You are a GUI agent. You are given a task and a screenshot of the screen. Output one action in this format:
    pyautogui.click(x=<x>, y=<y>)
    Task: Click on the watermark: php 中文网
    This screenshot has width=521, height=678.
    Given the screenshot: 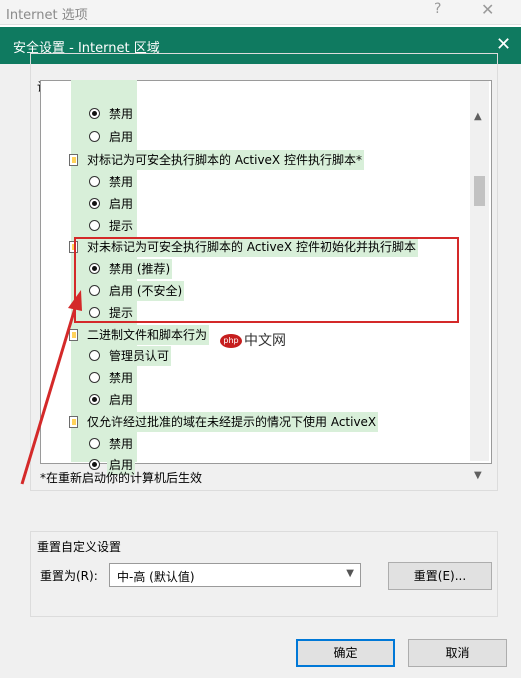 What is the action you would take?
    pyautogui.click(x=253, y=340)
    